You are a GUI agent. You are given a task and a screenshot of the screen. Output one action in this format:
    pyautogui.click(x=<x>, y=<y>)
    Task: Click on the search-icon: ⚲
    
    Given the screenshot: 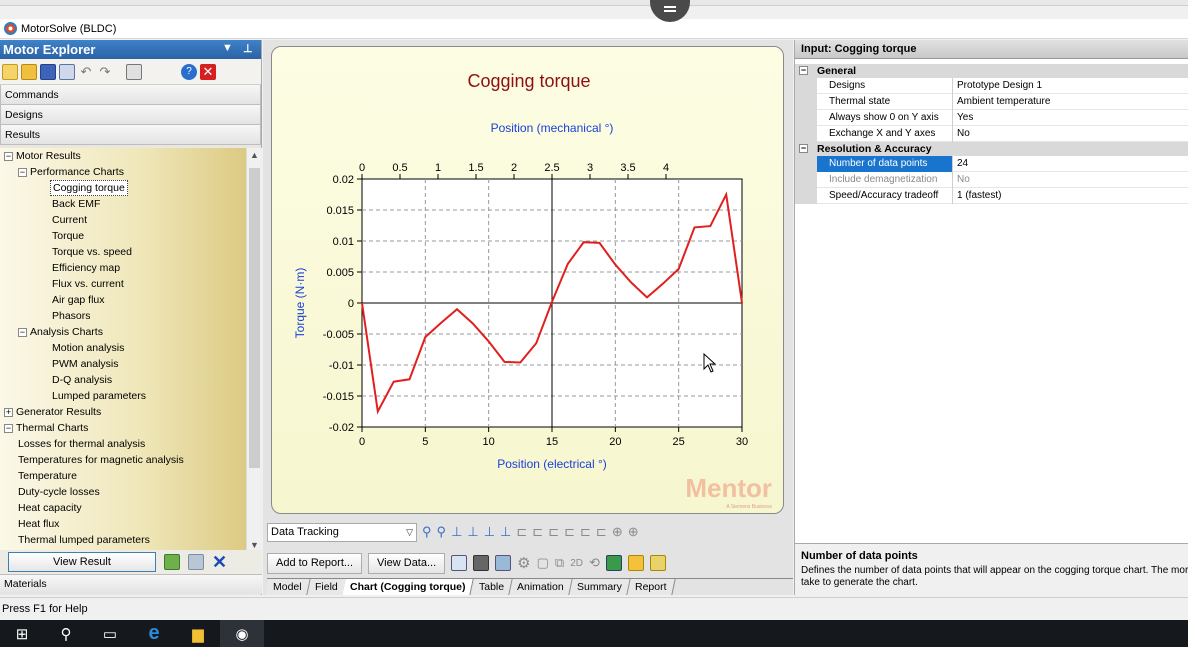 What is the action you would take?
    pyautogui.click(x=66, y=633)
    